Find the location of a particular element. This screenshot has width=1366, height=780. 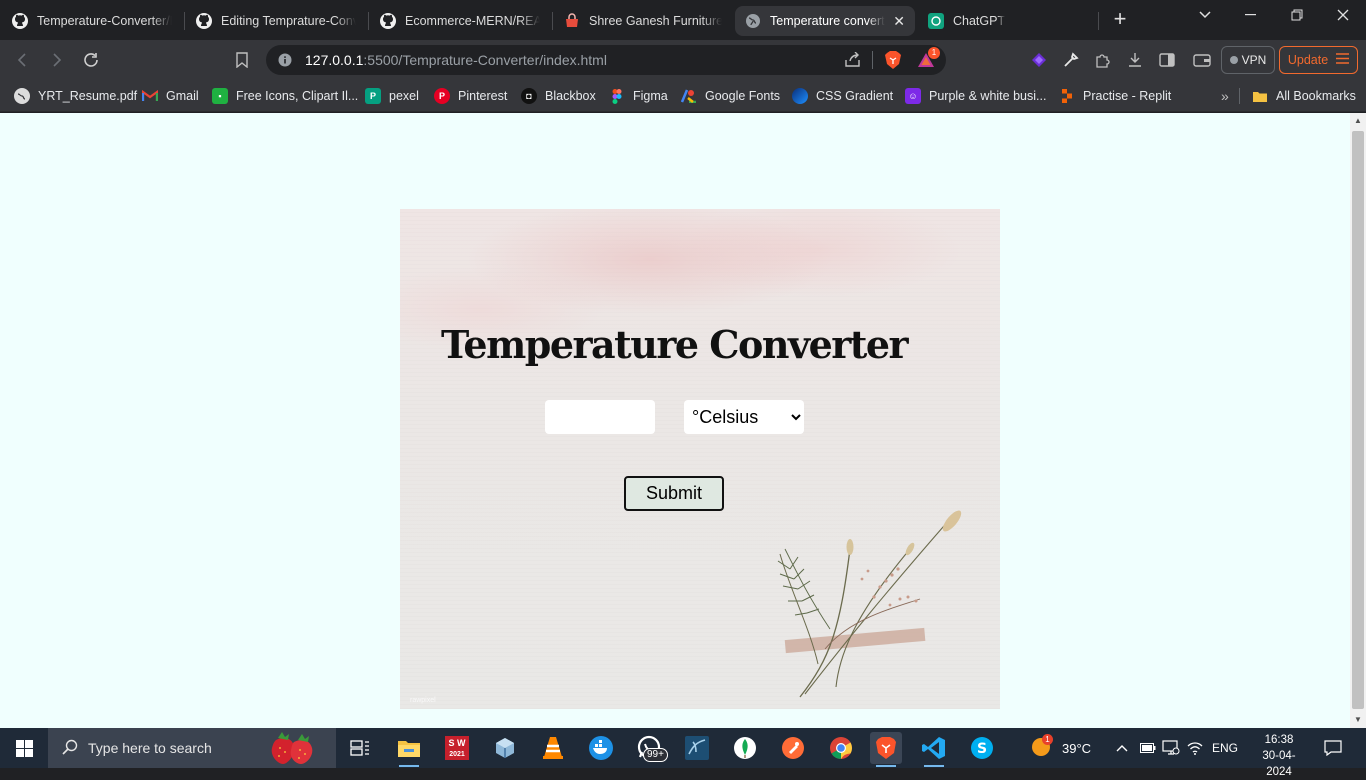

bookmark-label: CSS Gradient is located at coordinates (855, 96).